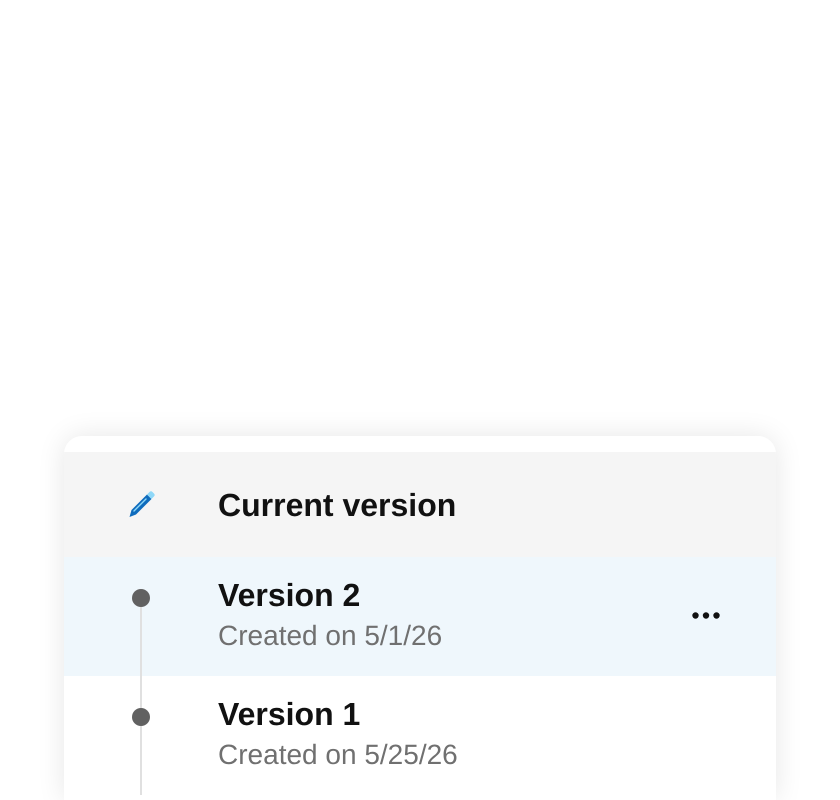  I want to click on version-row: Version 1 Created on 5/25/26, so click(420, 735).